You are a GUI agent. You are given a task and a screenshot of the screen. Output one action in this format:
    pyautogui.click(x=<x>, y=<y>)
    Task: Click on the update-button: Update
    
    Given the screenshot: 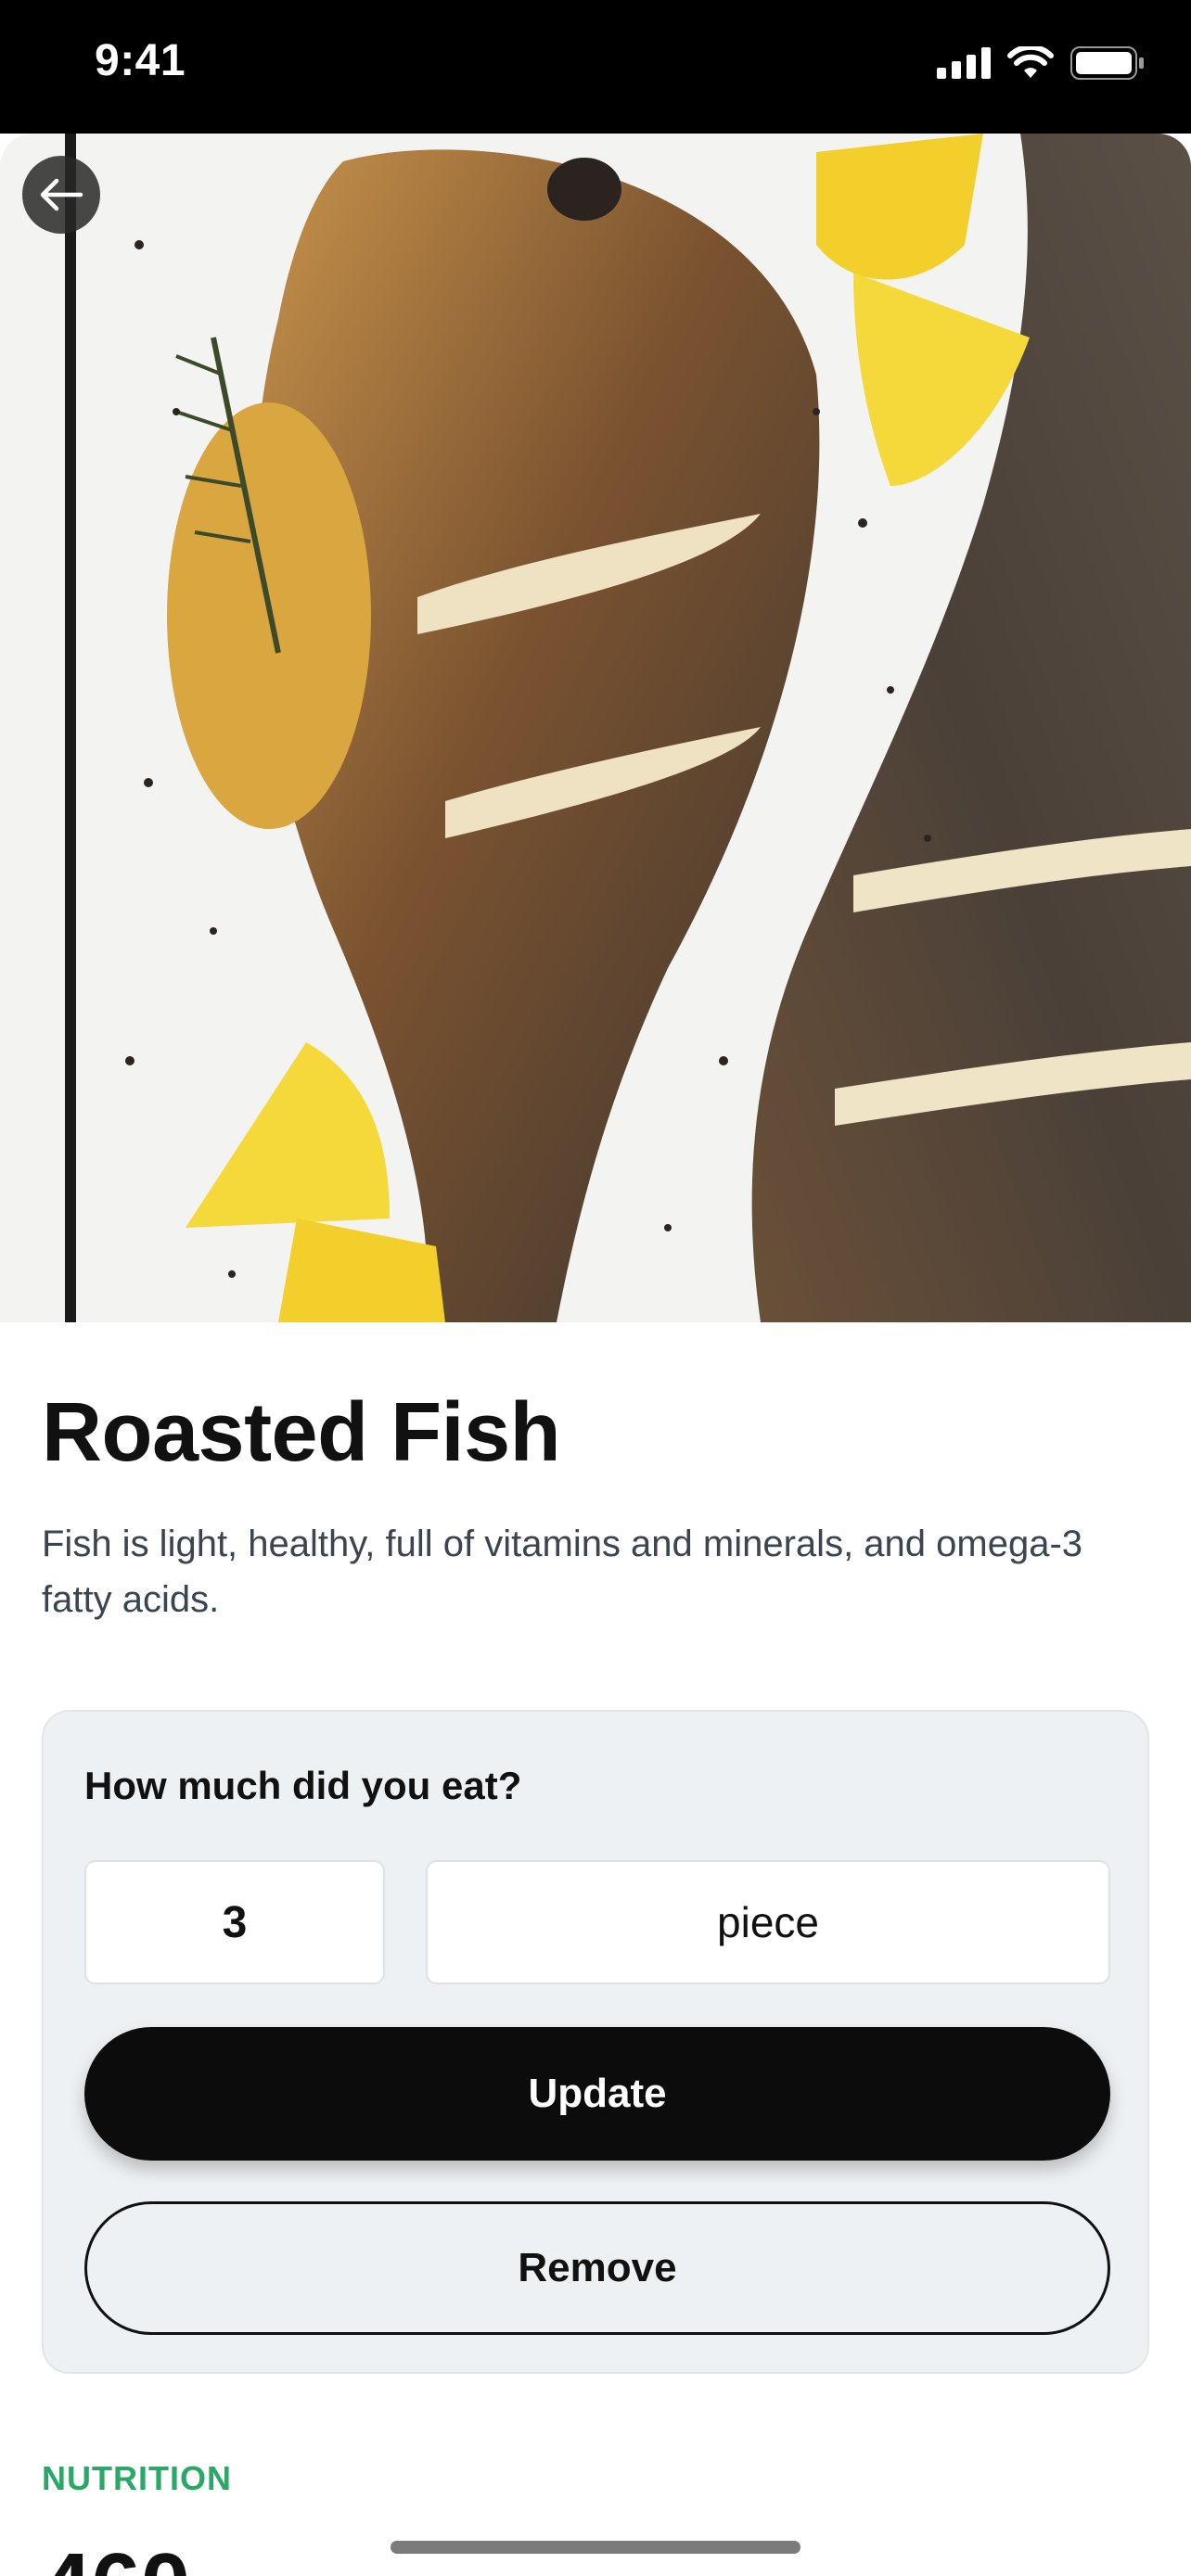 What is the action you would take?
    pyautogui.click(x=597, y=2094)
    